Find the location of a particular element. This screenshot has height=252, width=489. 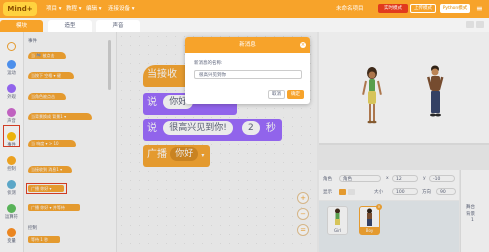

ok-button: 确定 is located at coordinates (295, 94).